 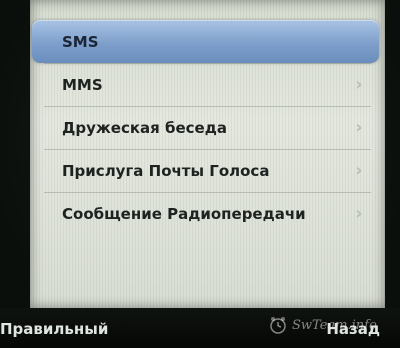 I want to click on alarm-clock-logo-icon, so click(x=278, y=325).